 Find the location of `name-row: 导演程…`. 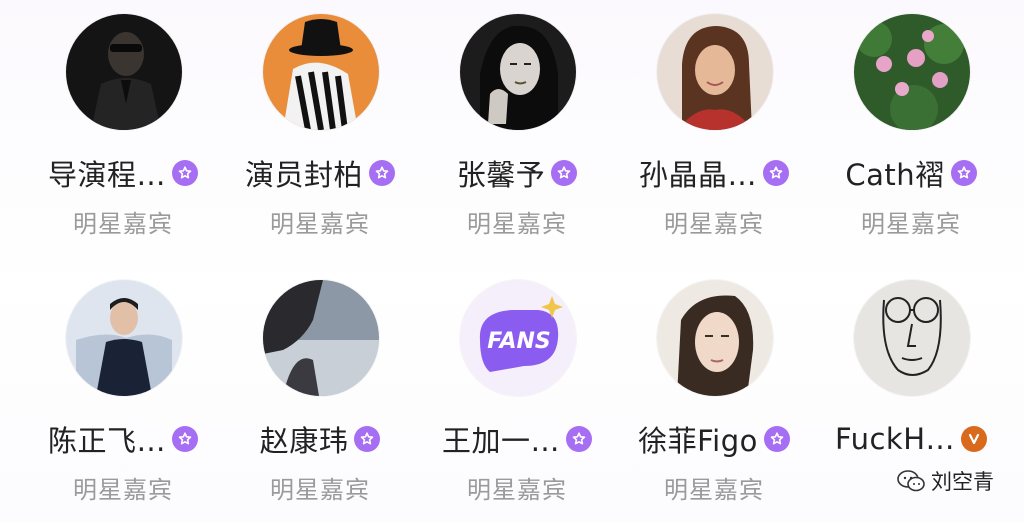

name-row: 导演程… is located at coordinates (123, 173).